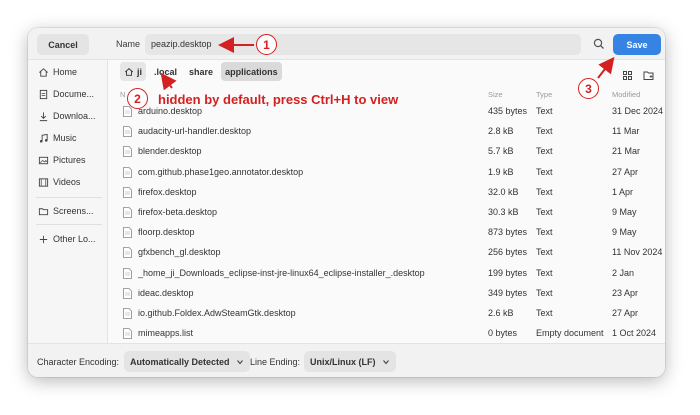 The image size is (700, 415). I want to click on file-size: 349 bytes, so click(508, 292).